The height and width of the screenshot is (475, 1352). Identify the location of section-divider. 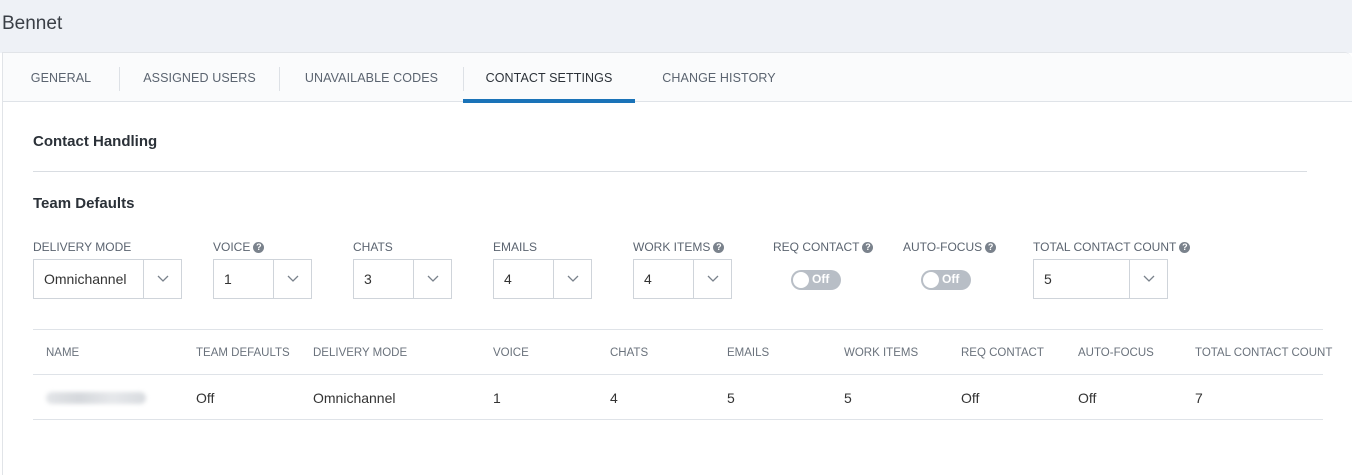
(670, 171).